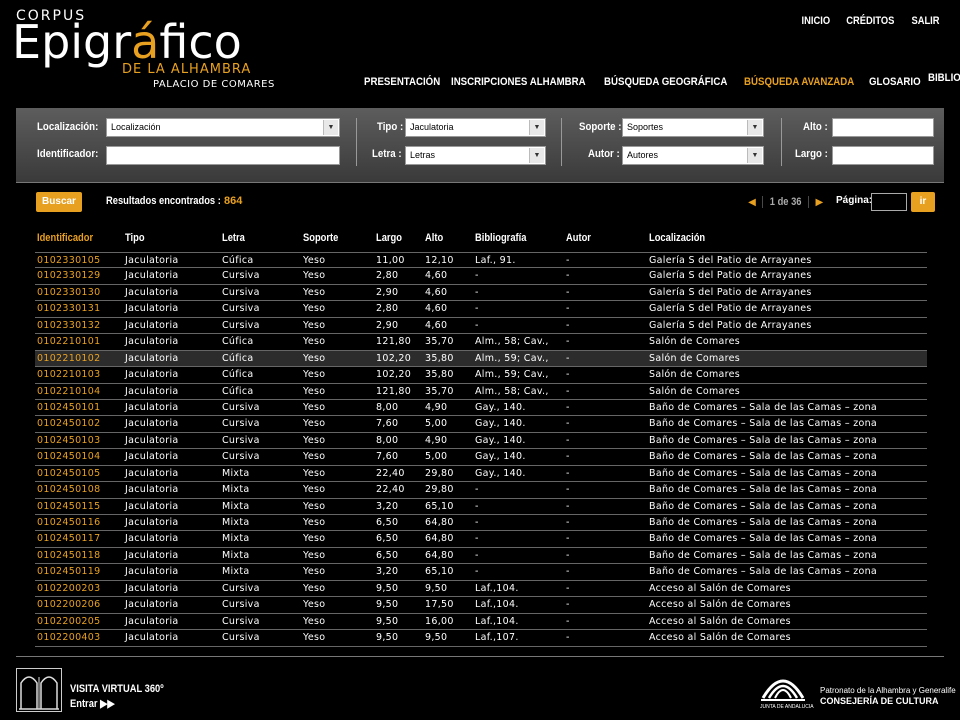 This screenshot has width=960, height=720. I want to click on header-tipo: Tipo, so click(135, 238).